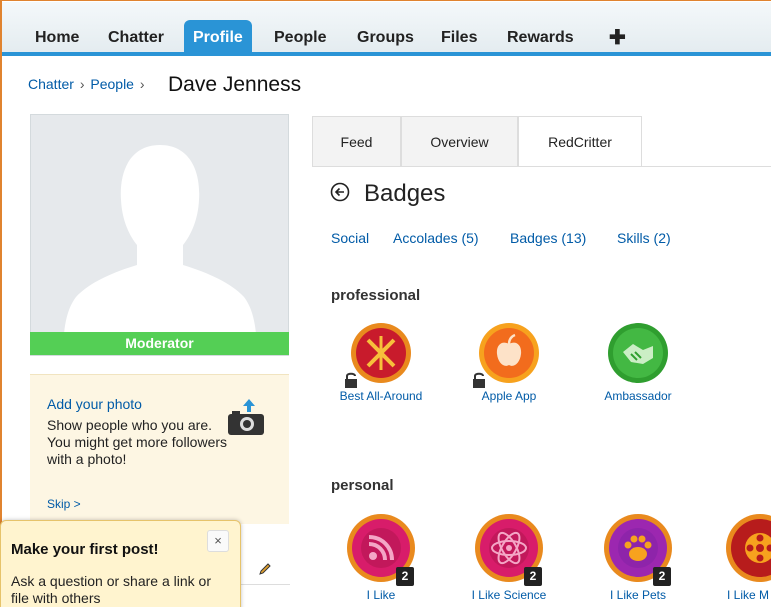 This screenshot has width=771, height=607. What do you see at coordinates (87, 84) in the screenshot?
I see `breadcrumb: Chatter › People ›` at bounding box center [87, 84].